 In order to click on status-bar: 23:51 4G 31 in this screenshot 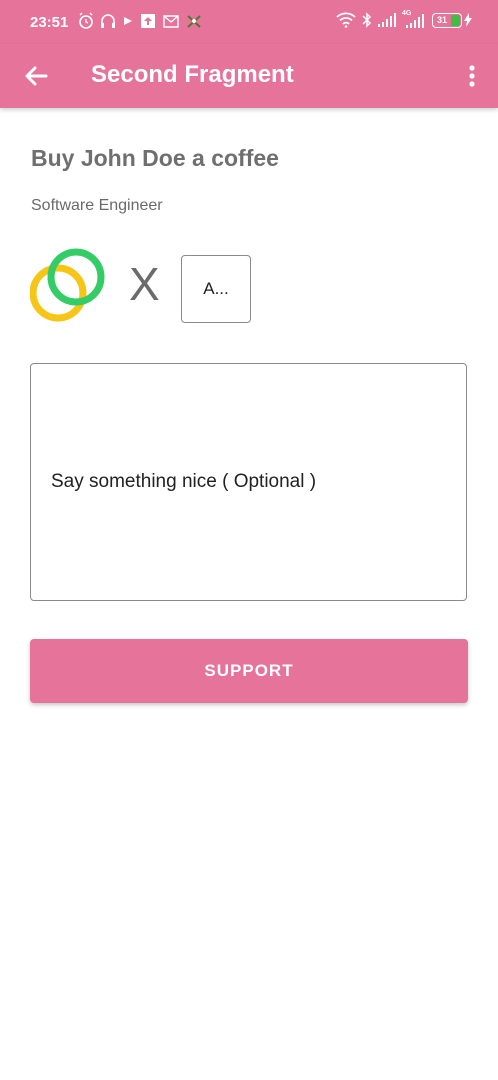, I will do `click(249, 22)`.